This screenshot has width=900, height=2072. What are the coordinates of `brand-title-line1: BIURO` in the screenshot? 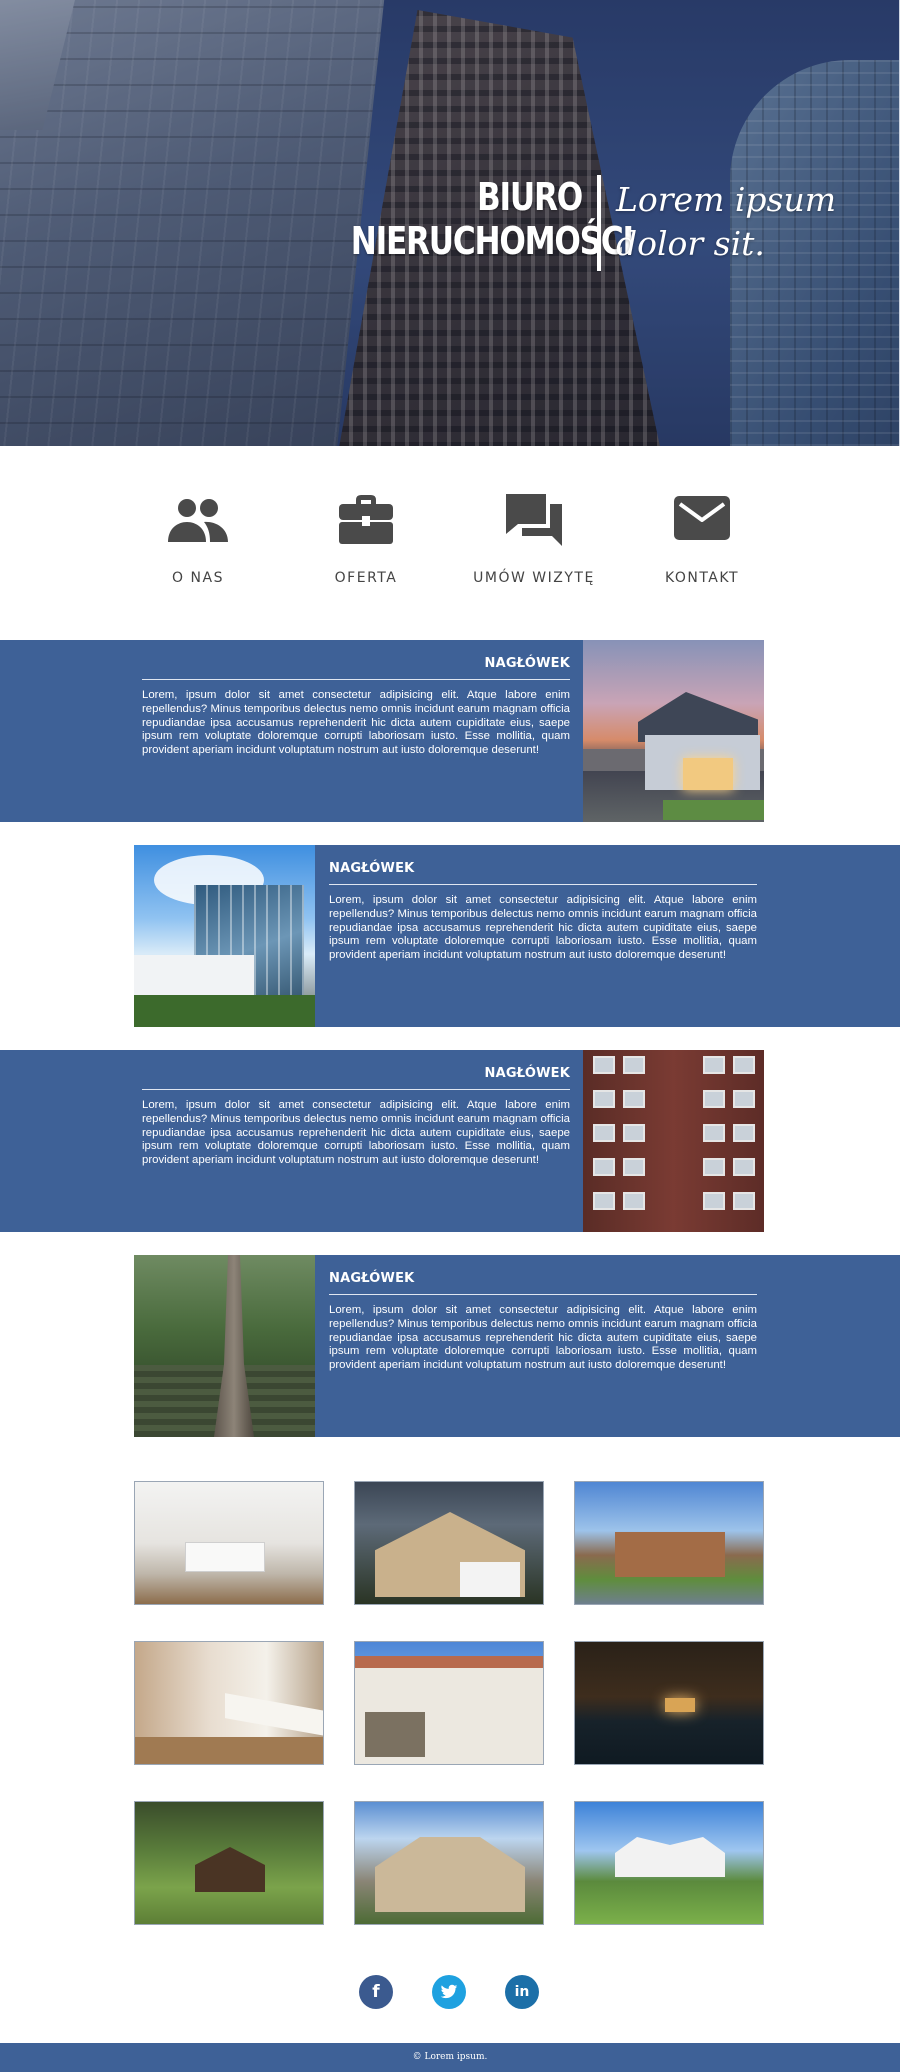 It's located at (530, 197).